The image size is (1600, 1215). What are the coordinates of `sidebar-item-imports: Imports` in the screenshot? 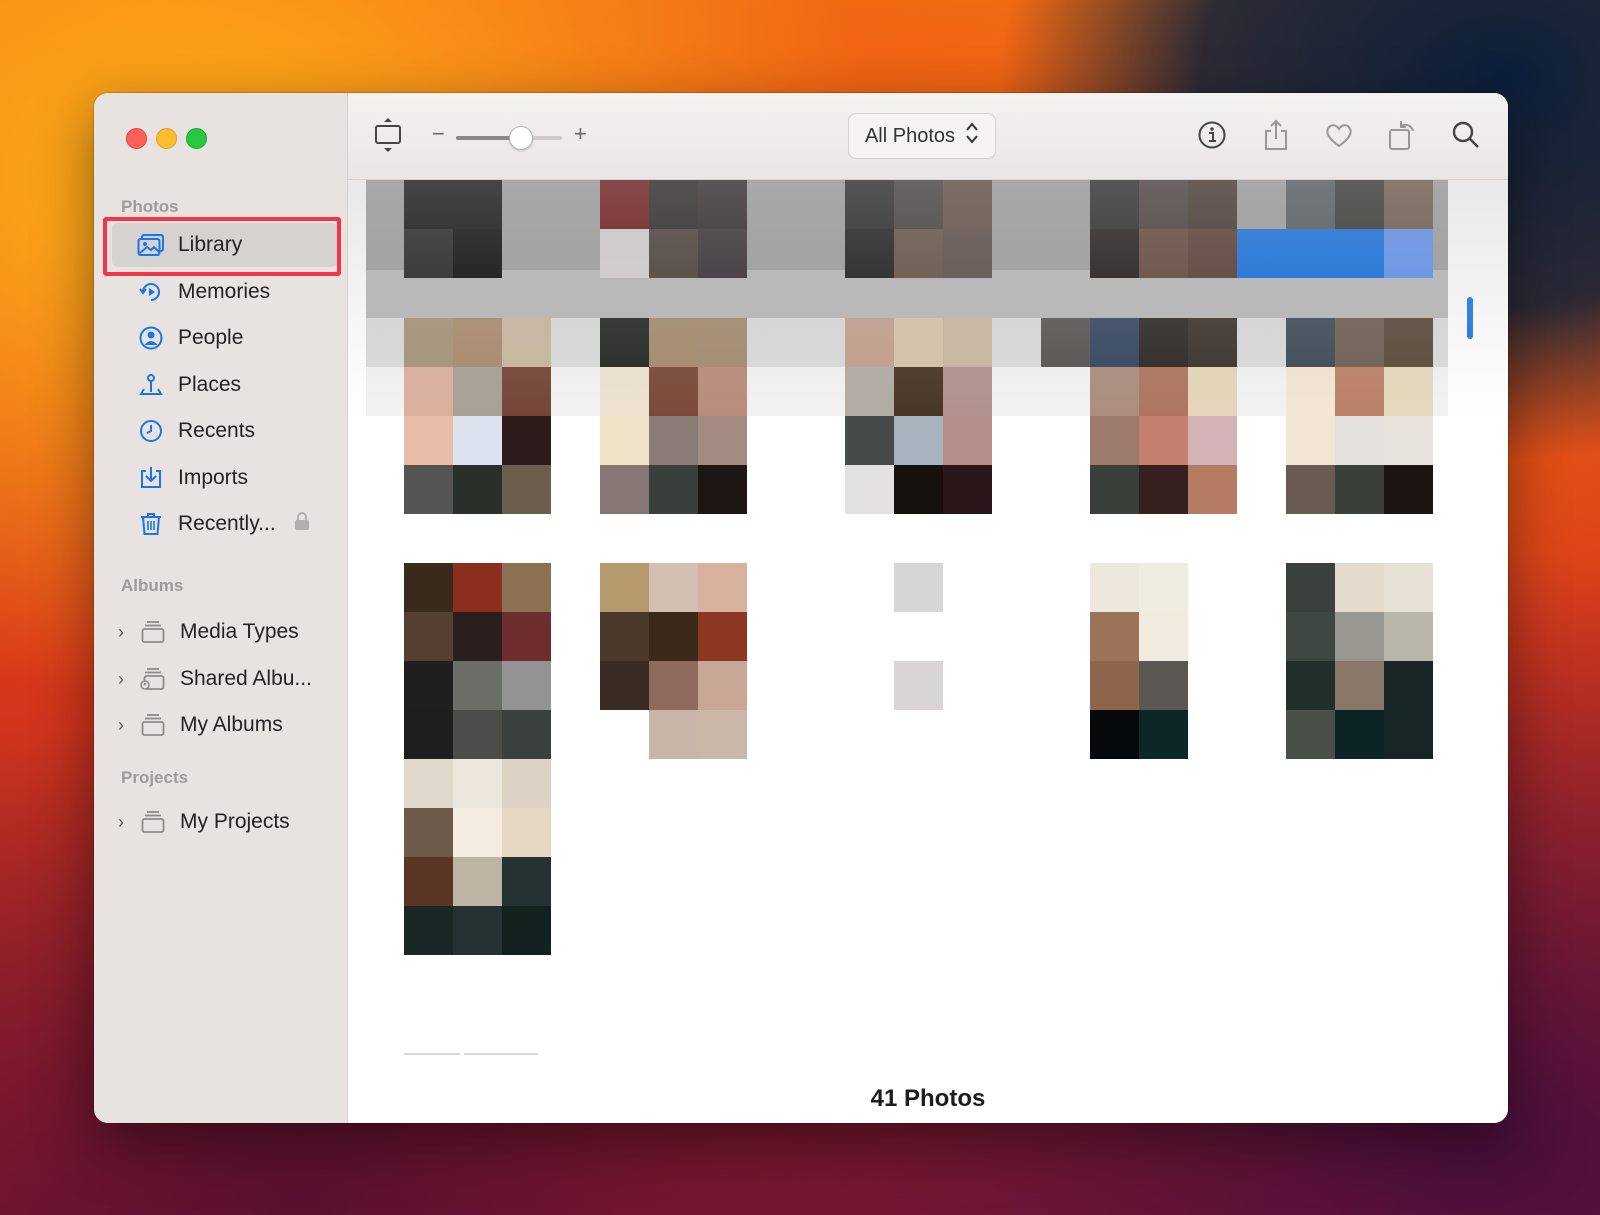 It's located at (225, 478).